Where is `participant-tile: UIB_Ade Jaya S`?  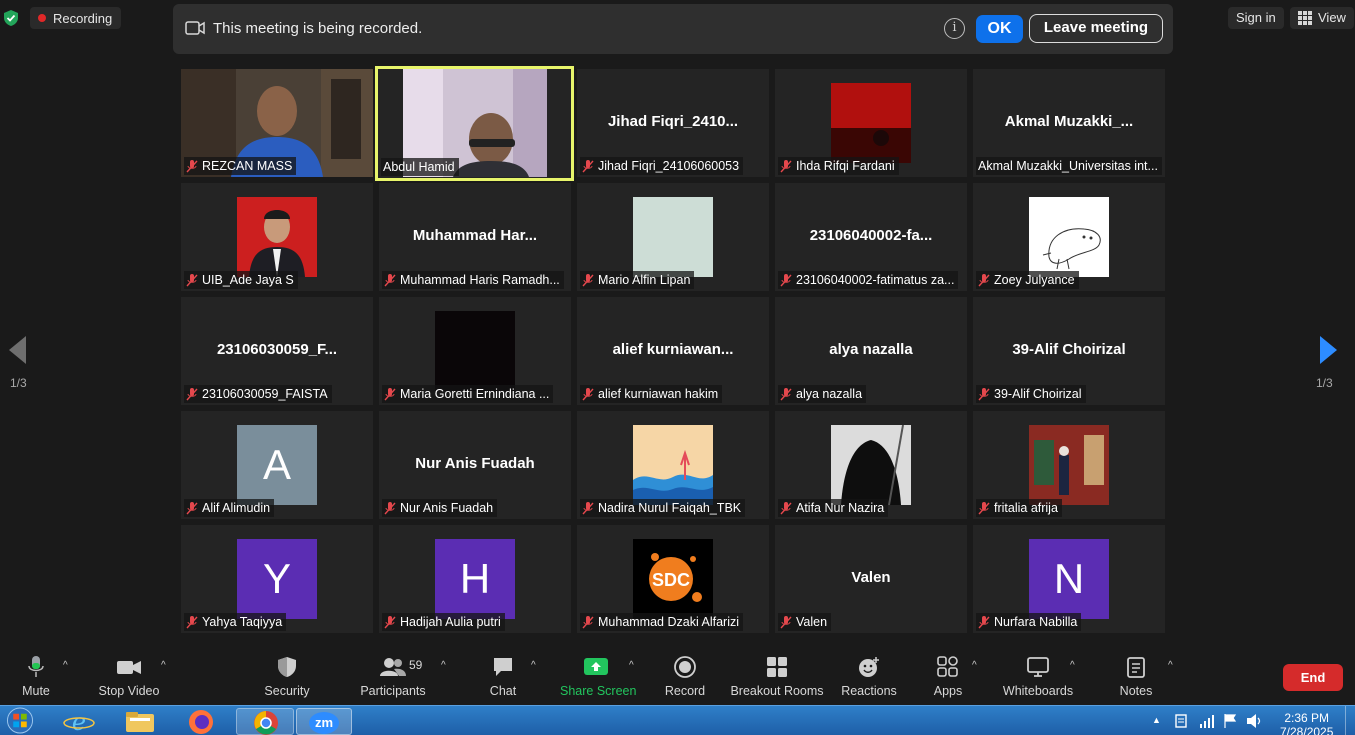
participant-tile: UIB_Ade Jaya S is located at coordinates (277, 237).